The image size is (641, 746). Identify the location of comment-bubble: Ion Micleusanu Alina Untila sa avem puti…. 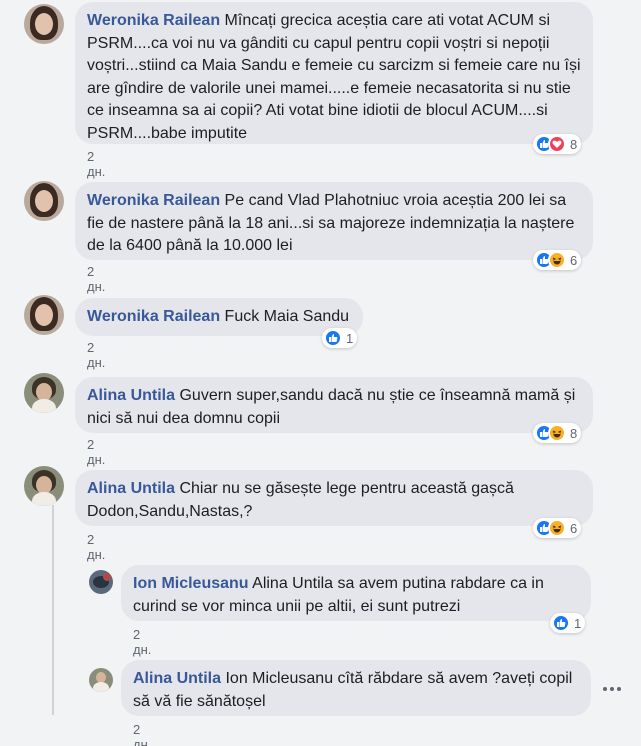
(356, 593).